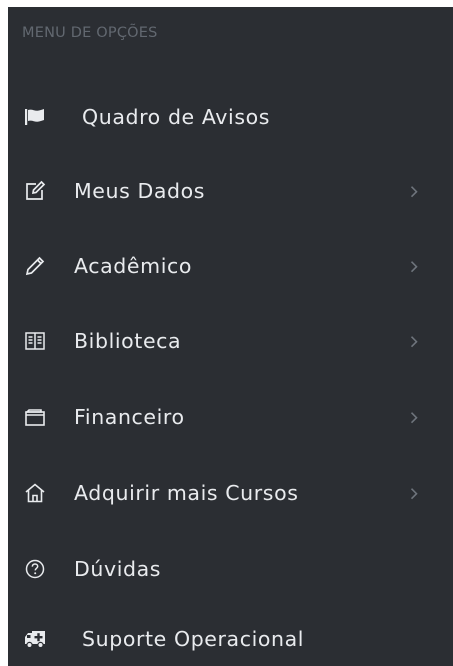  I want to click on menu-item-financeiro: Financeiro, so click(230, 417).